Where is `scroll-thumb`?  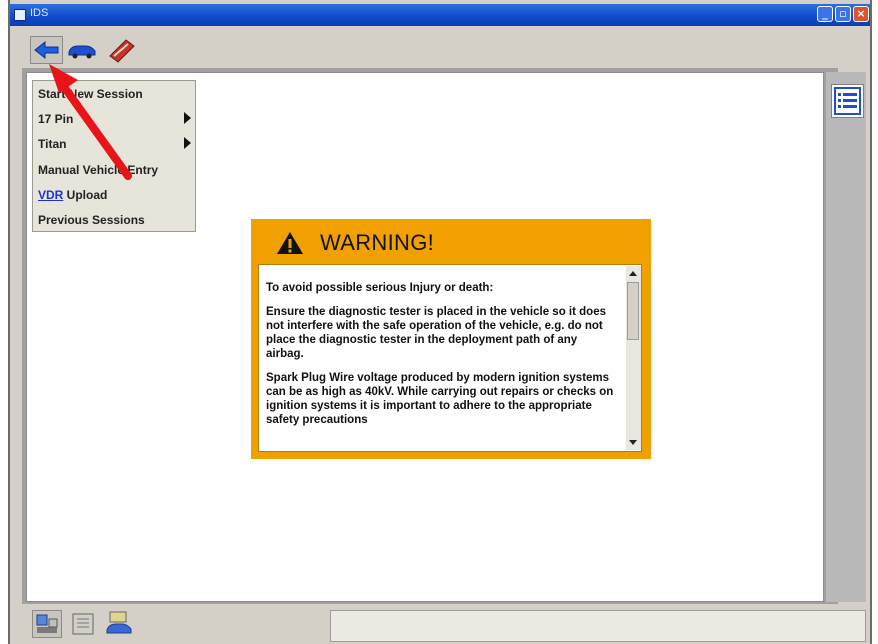 scroll-thumb is located at coordinates (633, 311).